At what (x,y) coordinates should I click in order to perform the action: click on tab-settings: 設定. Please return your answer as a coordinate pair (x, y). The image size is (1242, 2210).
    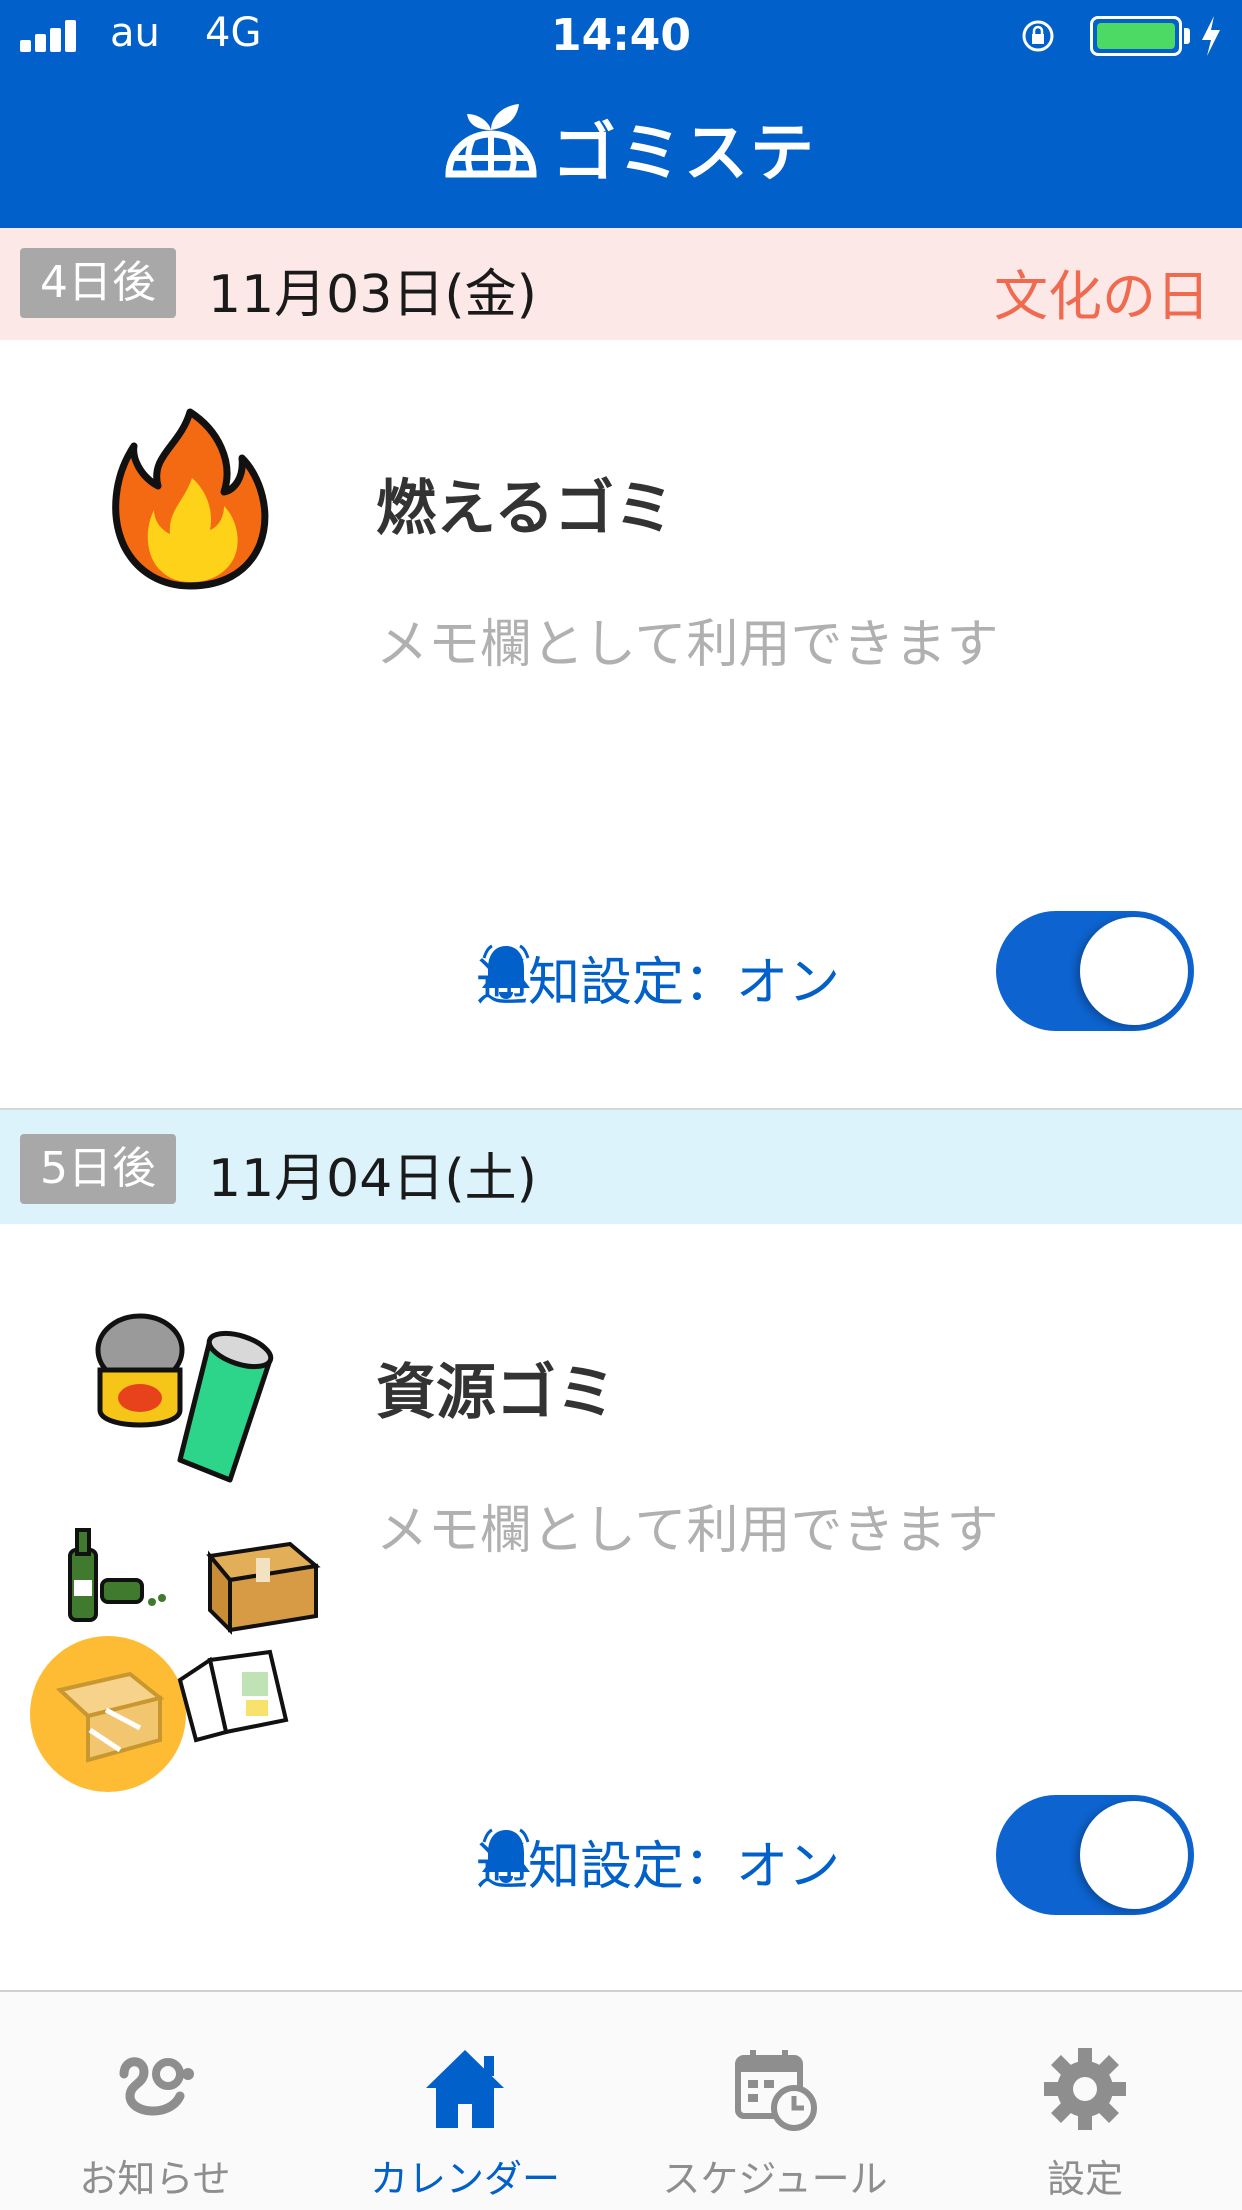
    Looking at the image, I should click on (1085, 2101).